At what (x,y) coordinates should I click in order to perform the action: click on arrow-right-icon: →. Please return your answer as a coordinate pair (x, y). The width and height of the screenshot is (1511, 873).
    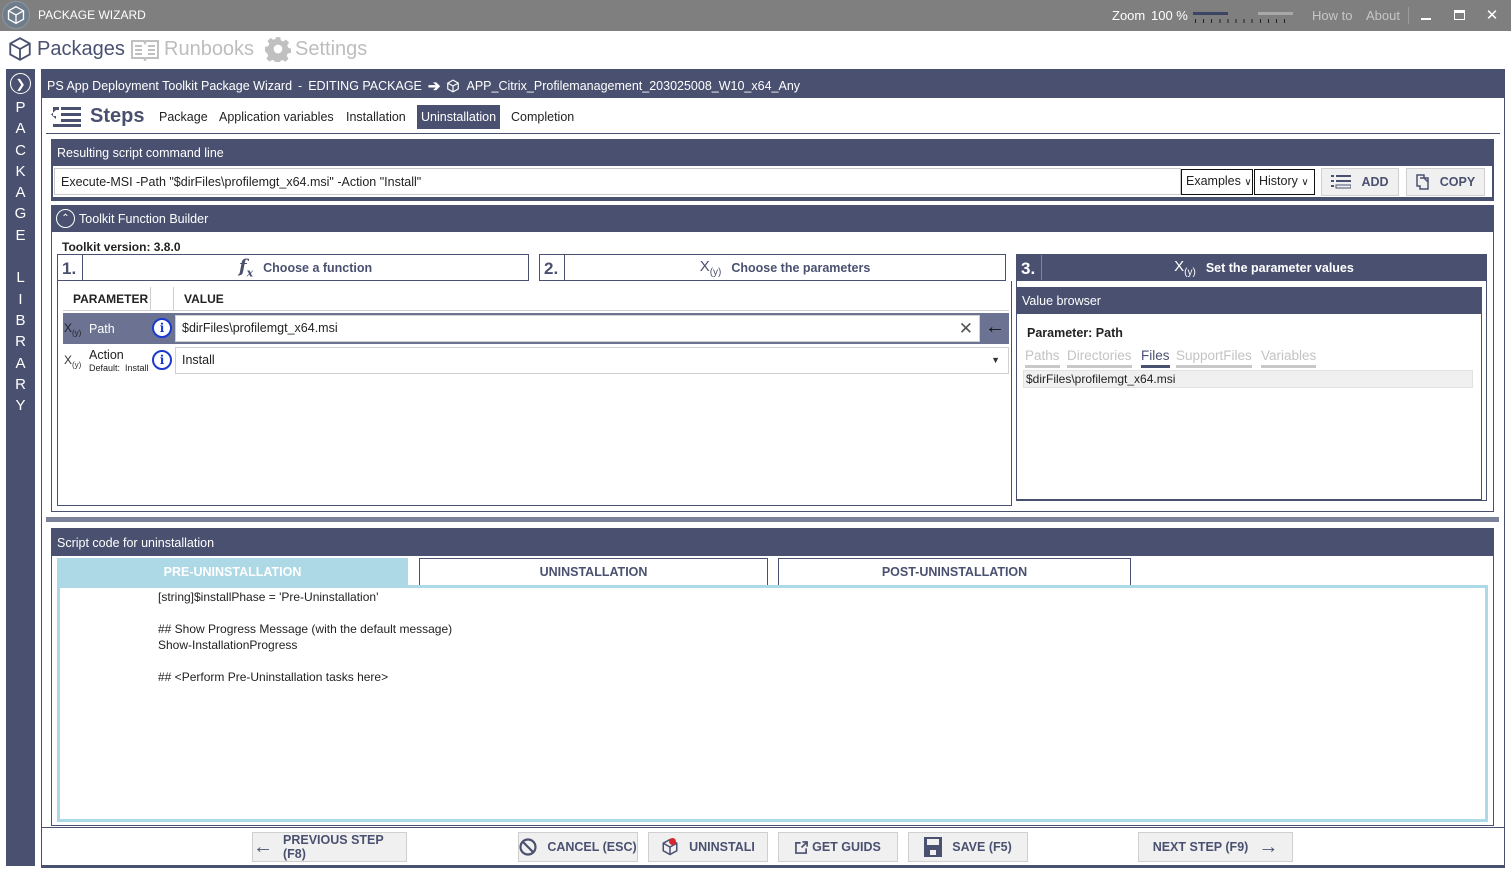
    Looking at the image, I should click on (1268, 846).